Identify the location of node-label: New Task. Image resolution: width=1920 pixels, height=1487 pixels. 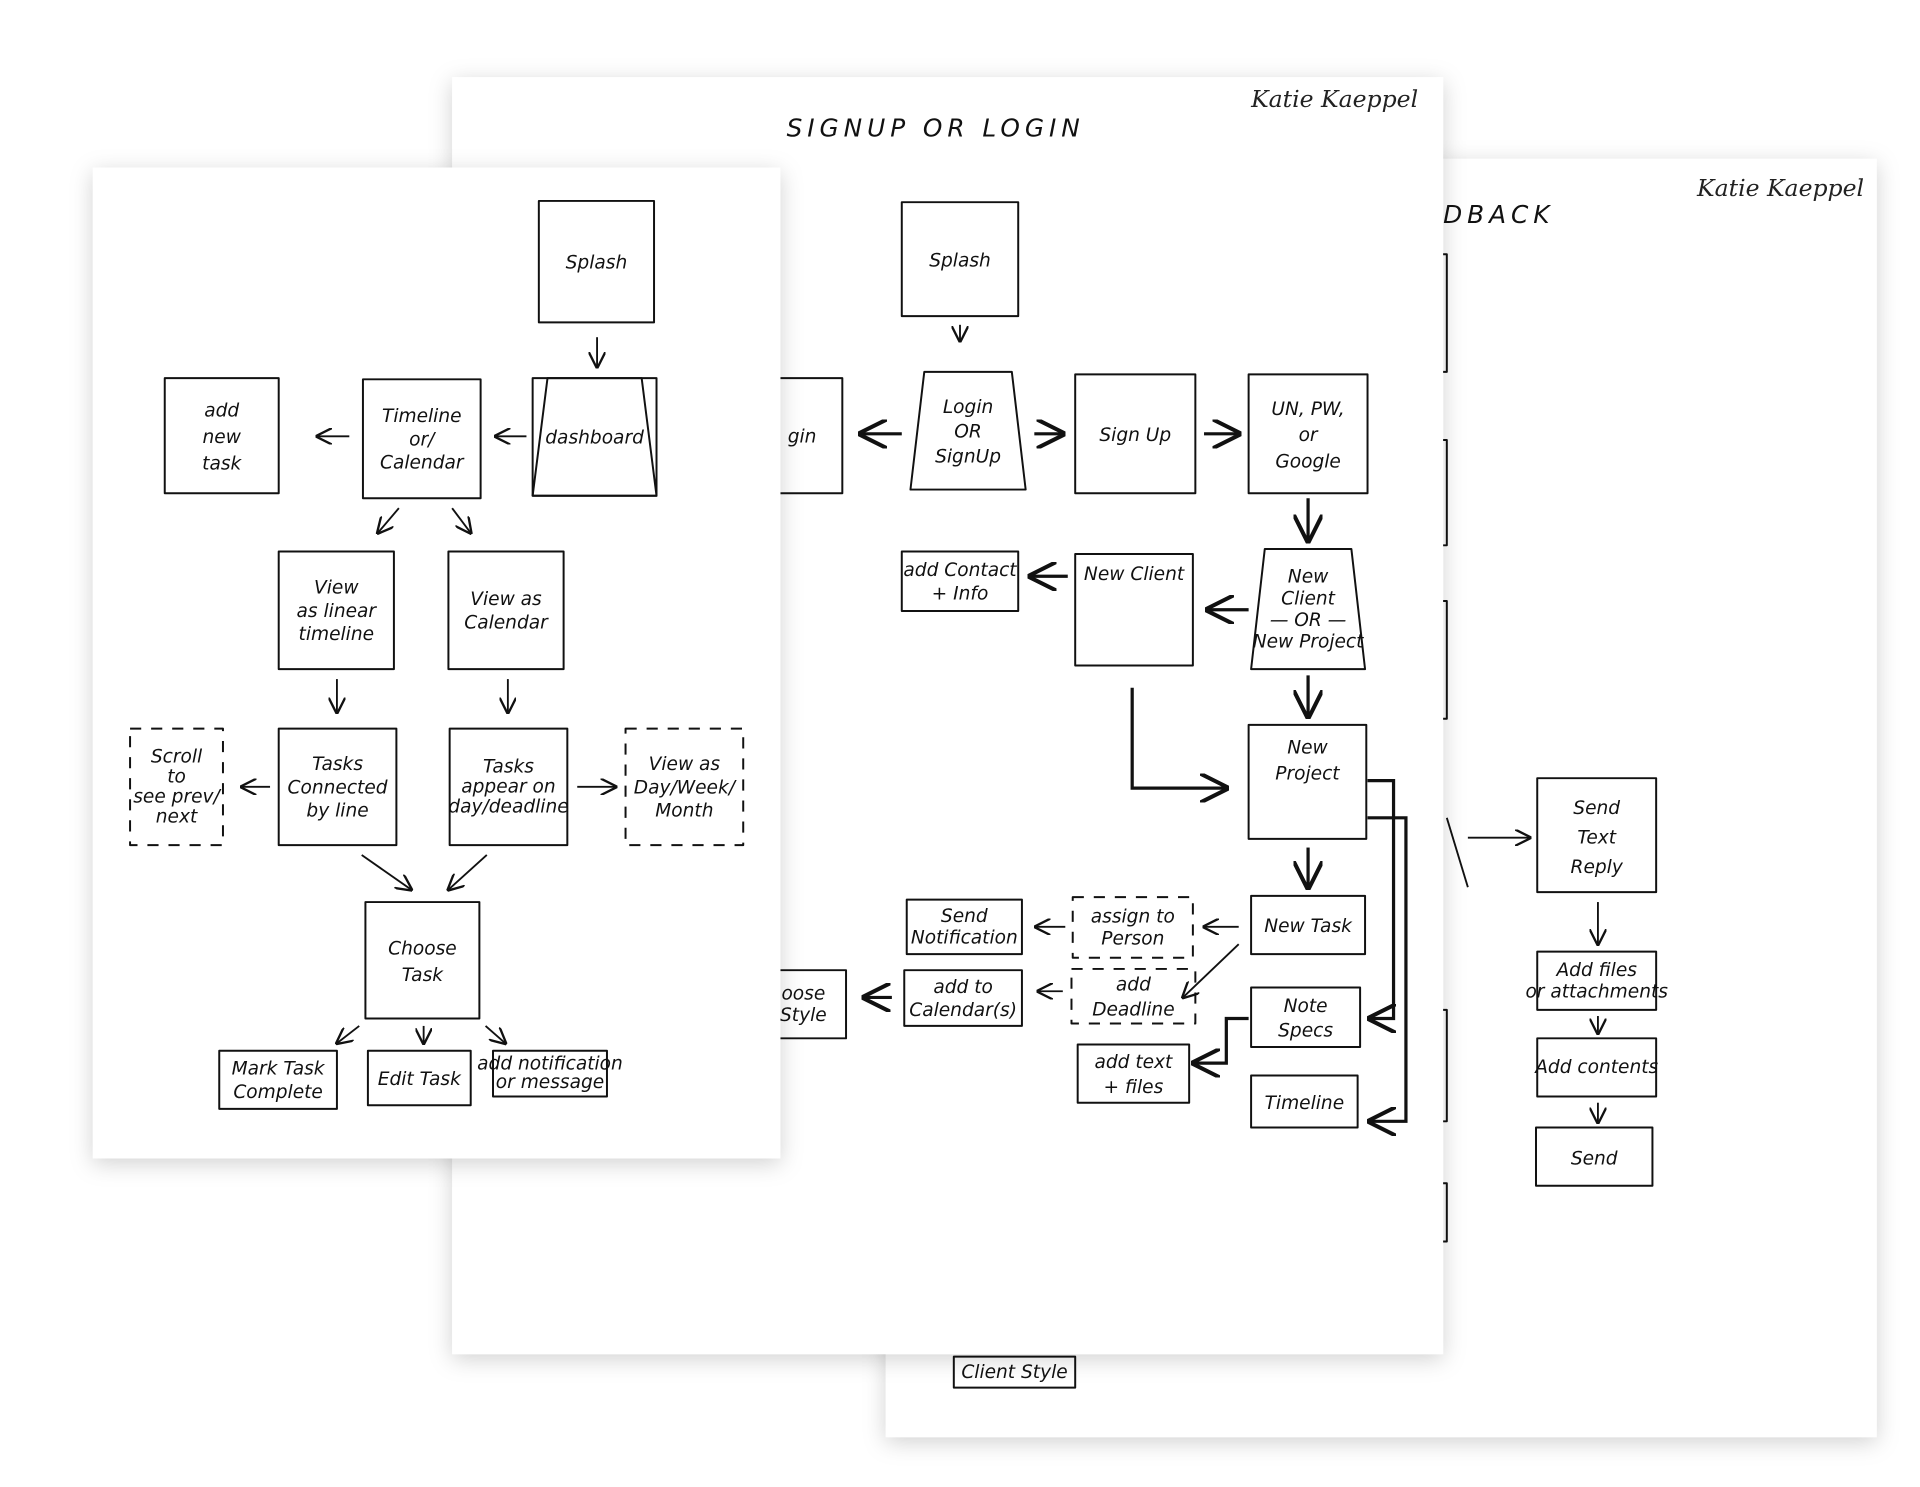
(1308, 926).